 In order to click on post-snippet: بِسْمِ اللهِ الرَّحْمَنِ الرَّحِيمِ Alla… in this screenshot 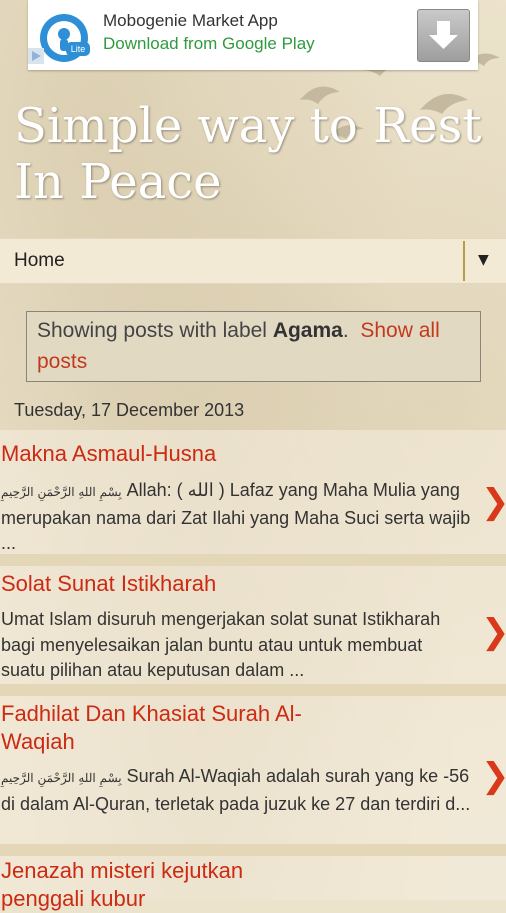, I will do `click(236, 516)`.